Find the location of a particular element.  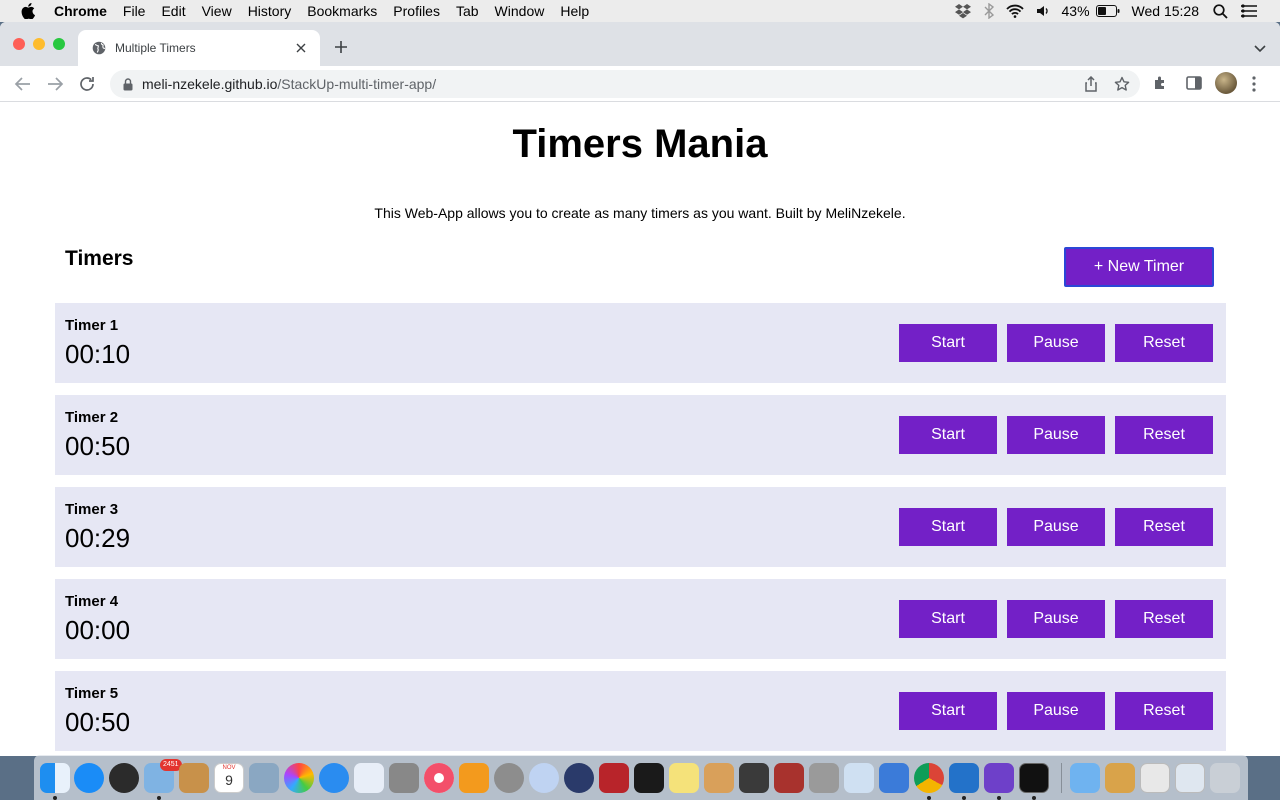

chrome-icon is located at coordinates (929, 778).